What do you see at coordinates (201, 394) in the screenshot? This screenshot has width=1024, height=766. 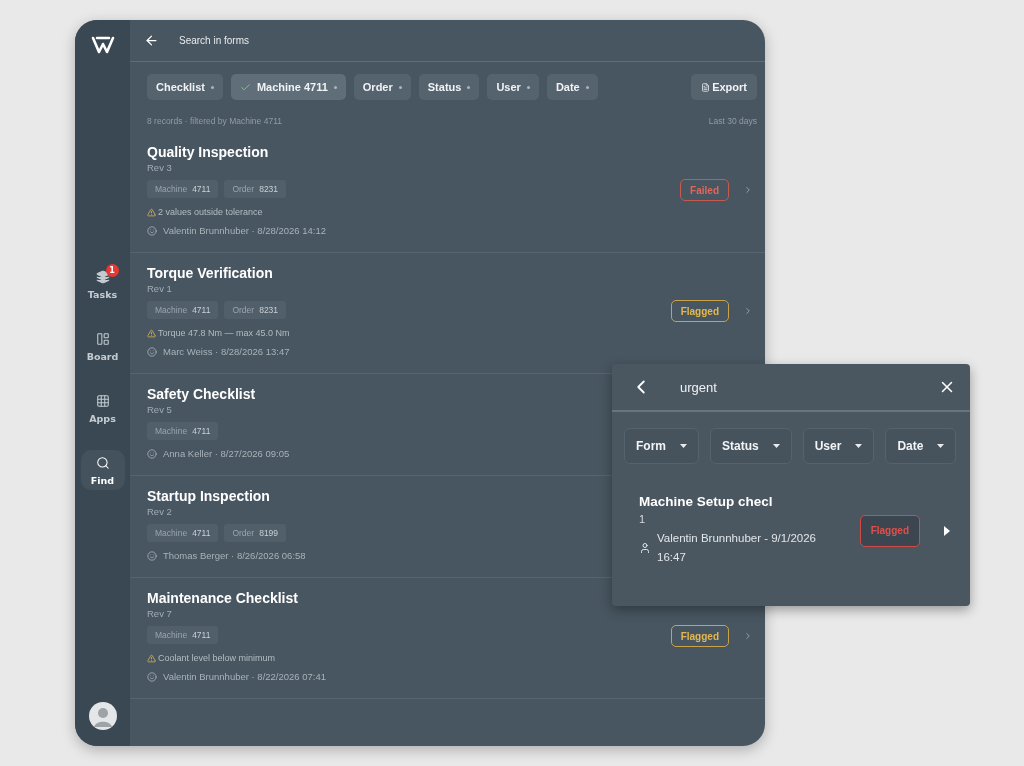 I see `record-title: Safety Checklist` at bounding box center [201, 394].